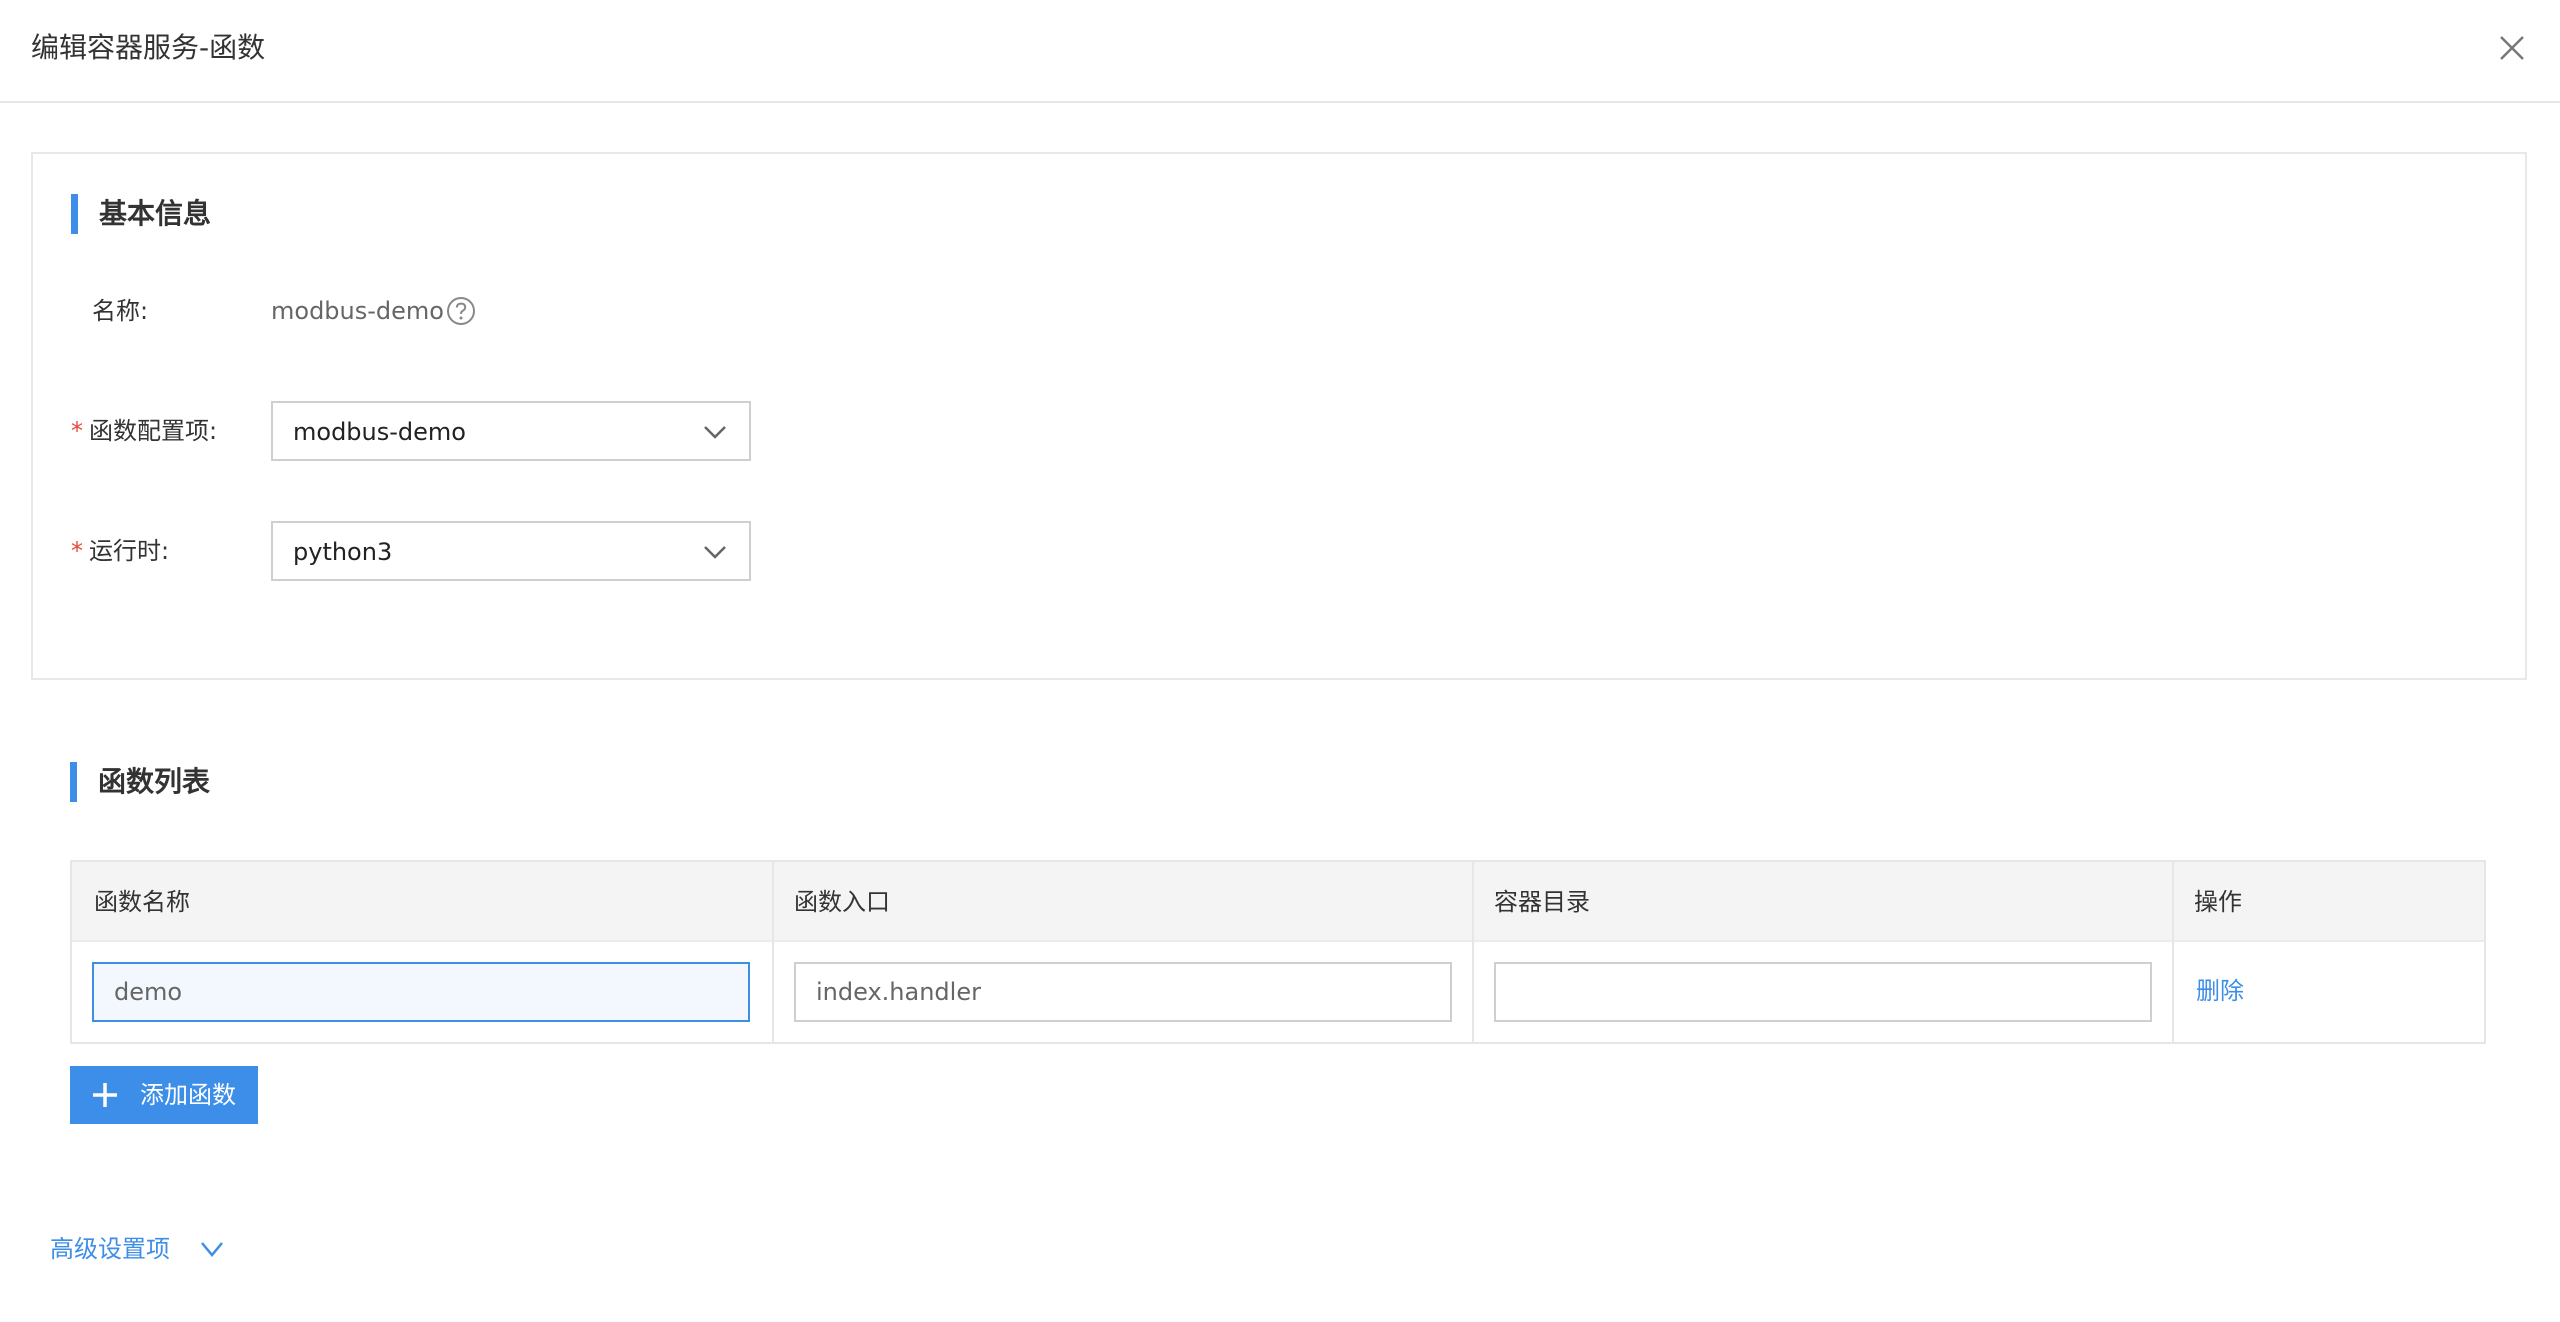 The height and width of the screenshot is (1322, 2560). I want to click on function-config-label-text: 函数配置项:, so click(153, 431).